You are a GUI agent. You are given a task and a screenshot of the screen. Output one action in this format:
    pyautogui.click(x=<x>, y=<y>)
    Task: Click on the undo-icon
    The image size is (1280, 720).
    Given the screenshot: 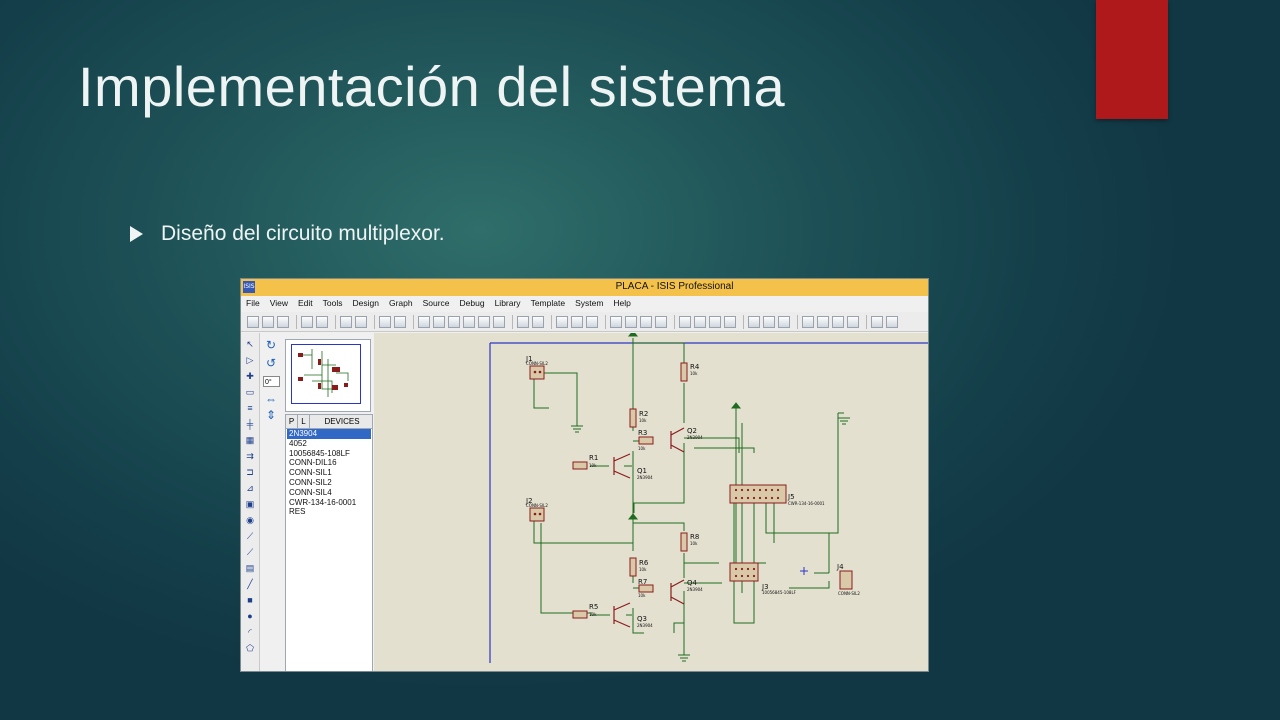 What is the action you would take?
    pyautogui.click(x=523, y=321)
    